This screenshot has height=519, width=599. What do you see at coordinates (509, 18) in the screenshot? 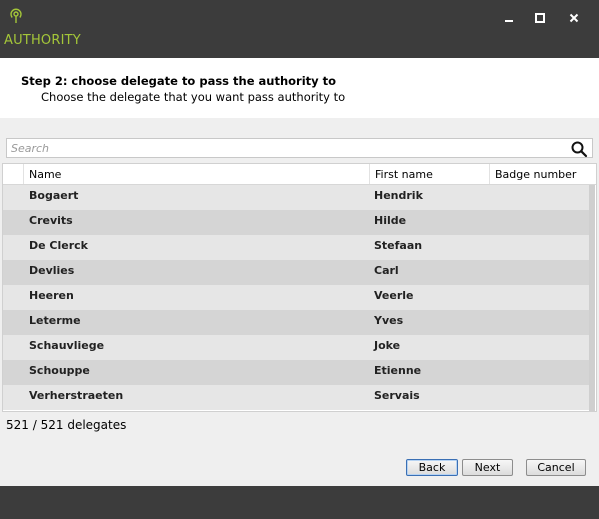
I see `minimize-icon` at bounding box center [509, 18].